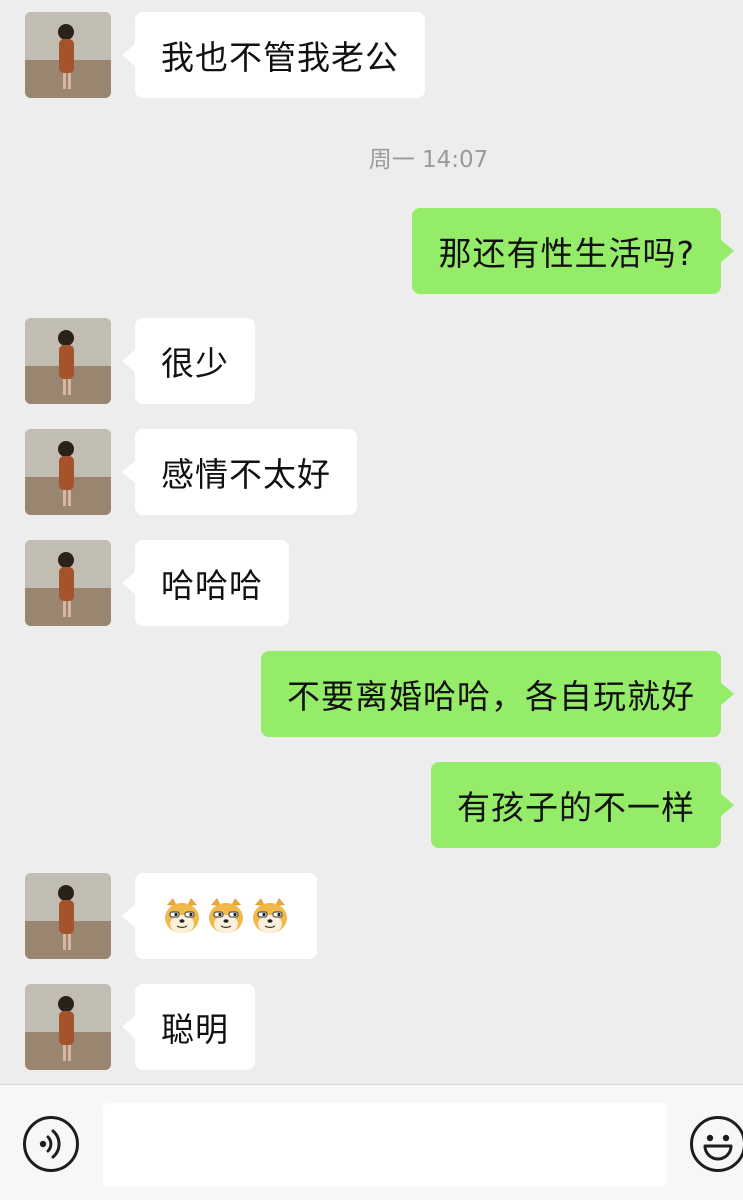  What do you see at coordinates (273, 55) in the screenshot?
I see `received-message: 我也不管我老公` at bounding box center [273, 55].